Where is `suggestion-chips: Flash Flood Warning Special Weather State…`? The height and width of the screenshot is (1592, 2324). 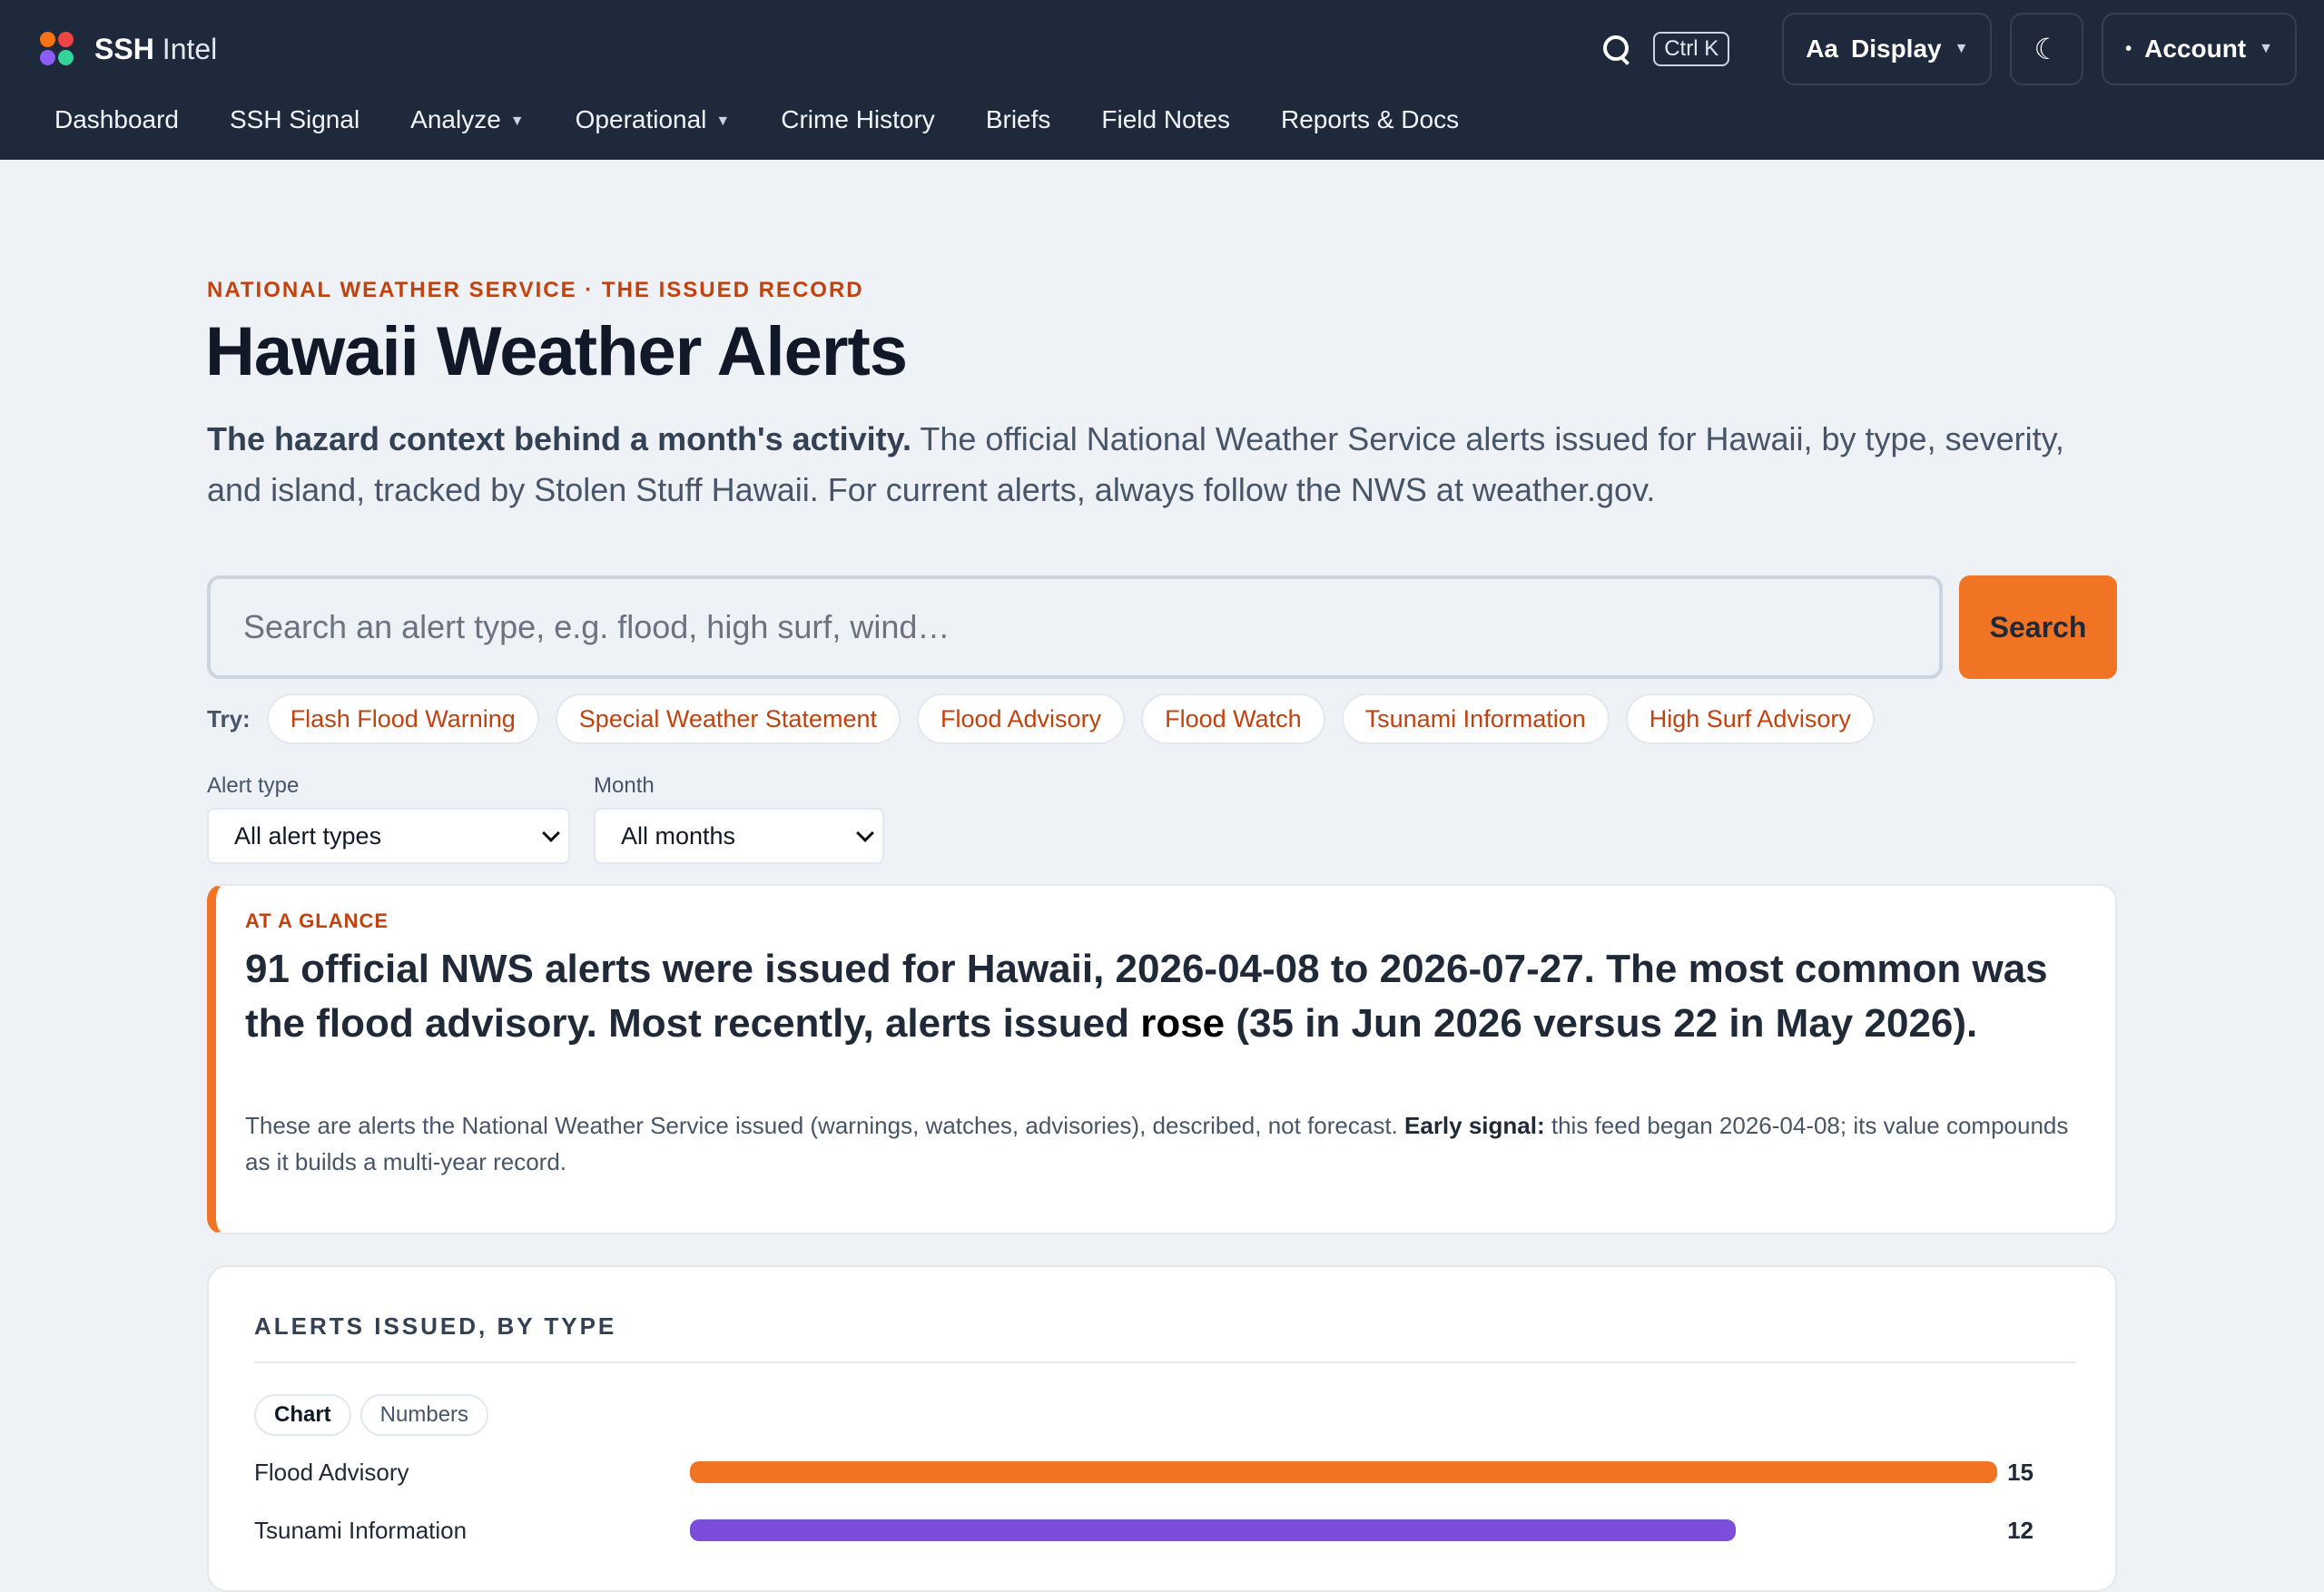
suggestion-chips: Flash Flood Warning Special Weather State… is located at coordinates (1078, 718).